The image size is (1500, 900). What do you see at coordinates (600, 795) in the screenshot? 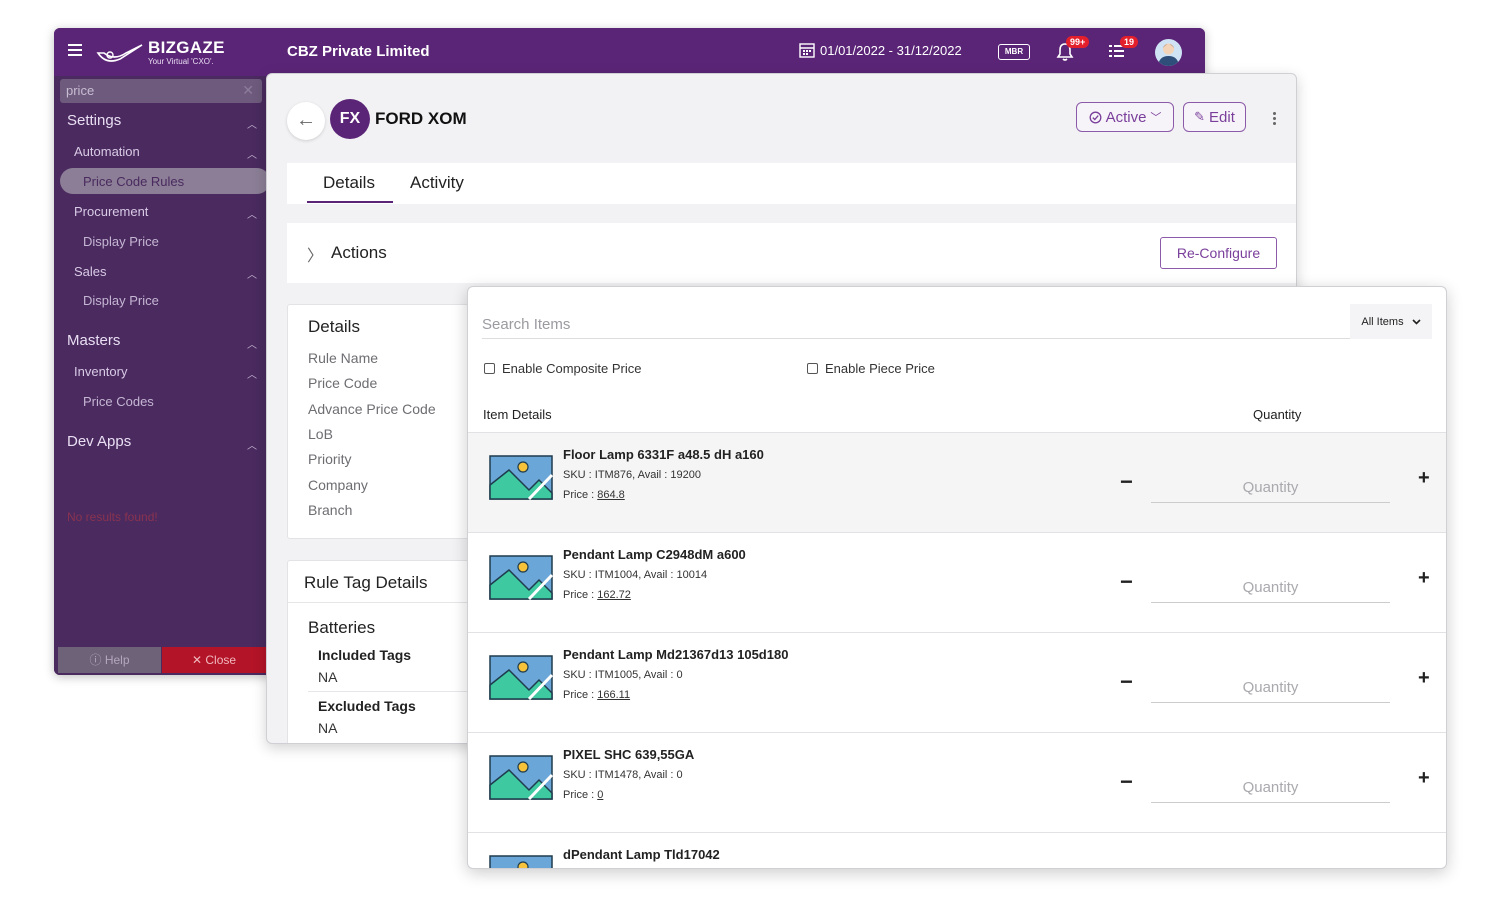
I see `item-price-link: 0` at bounding box center [600, 795].